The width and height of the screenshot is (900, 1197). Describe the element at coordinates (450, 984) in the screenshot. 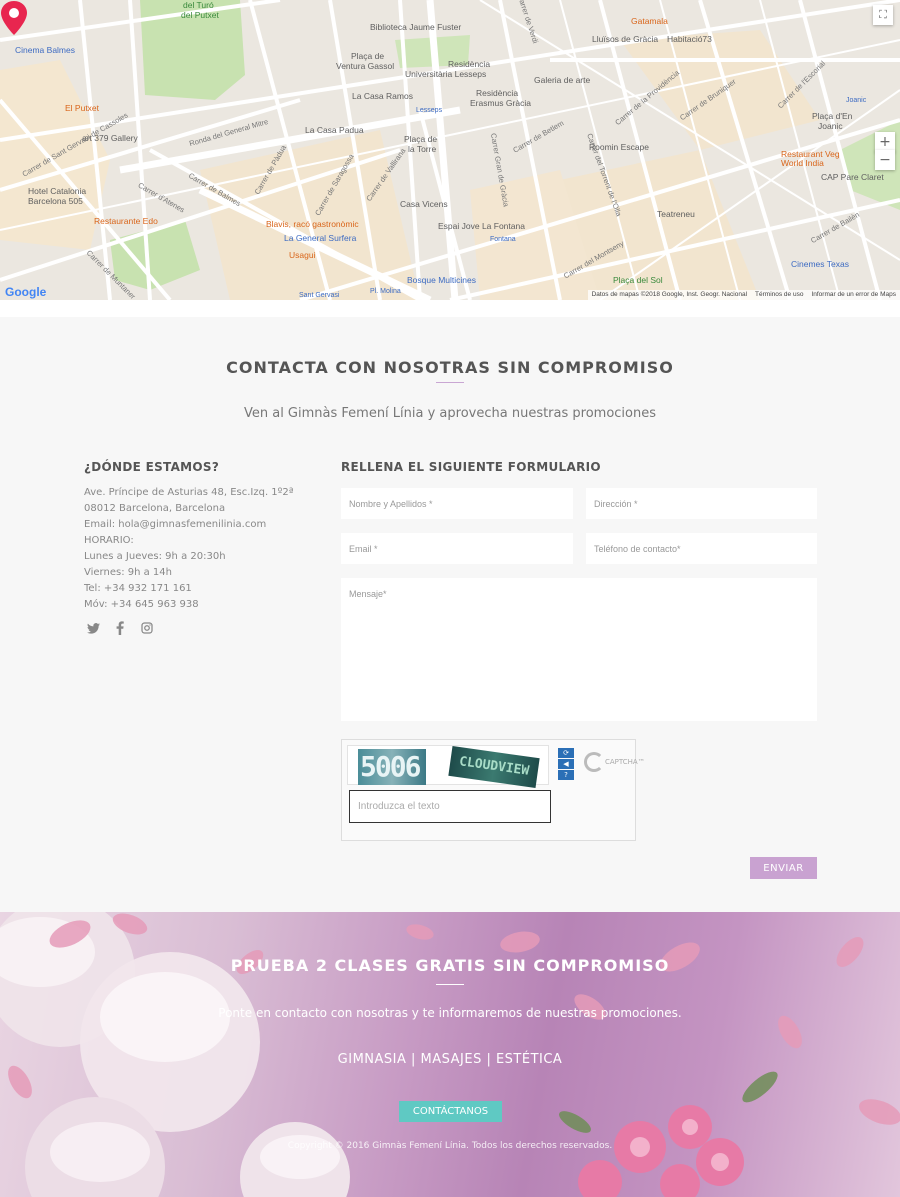

I see `hero-divider` at that location.